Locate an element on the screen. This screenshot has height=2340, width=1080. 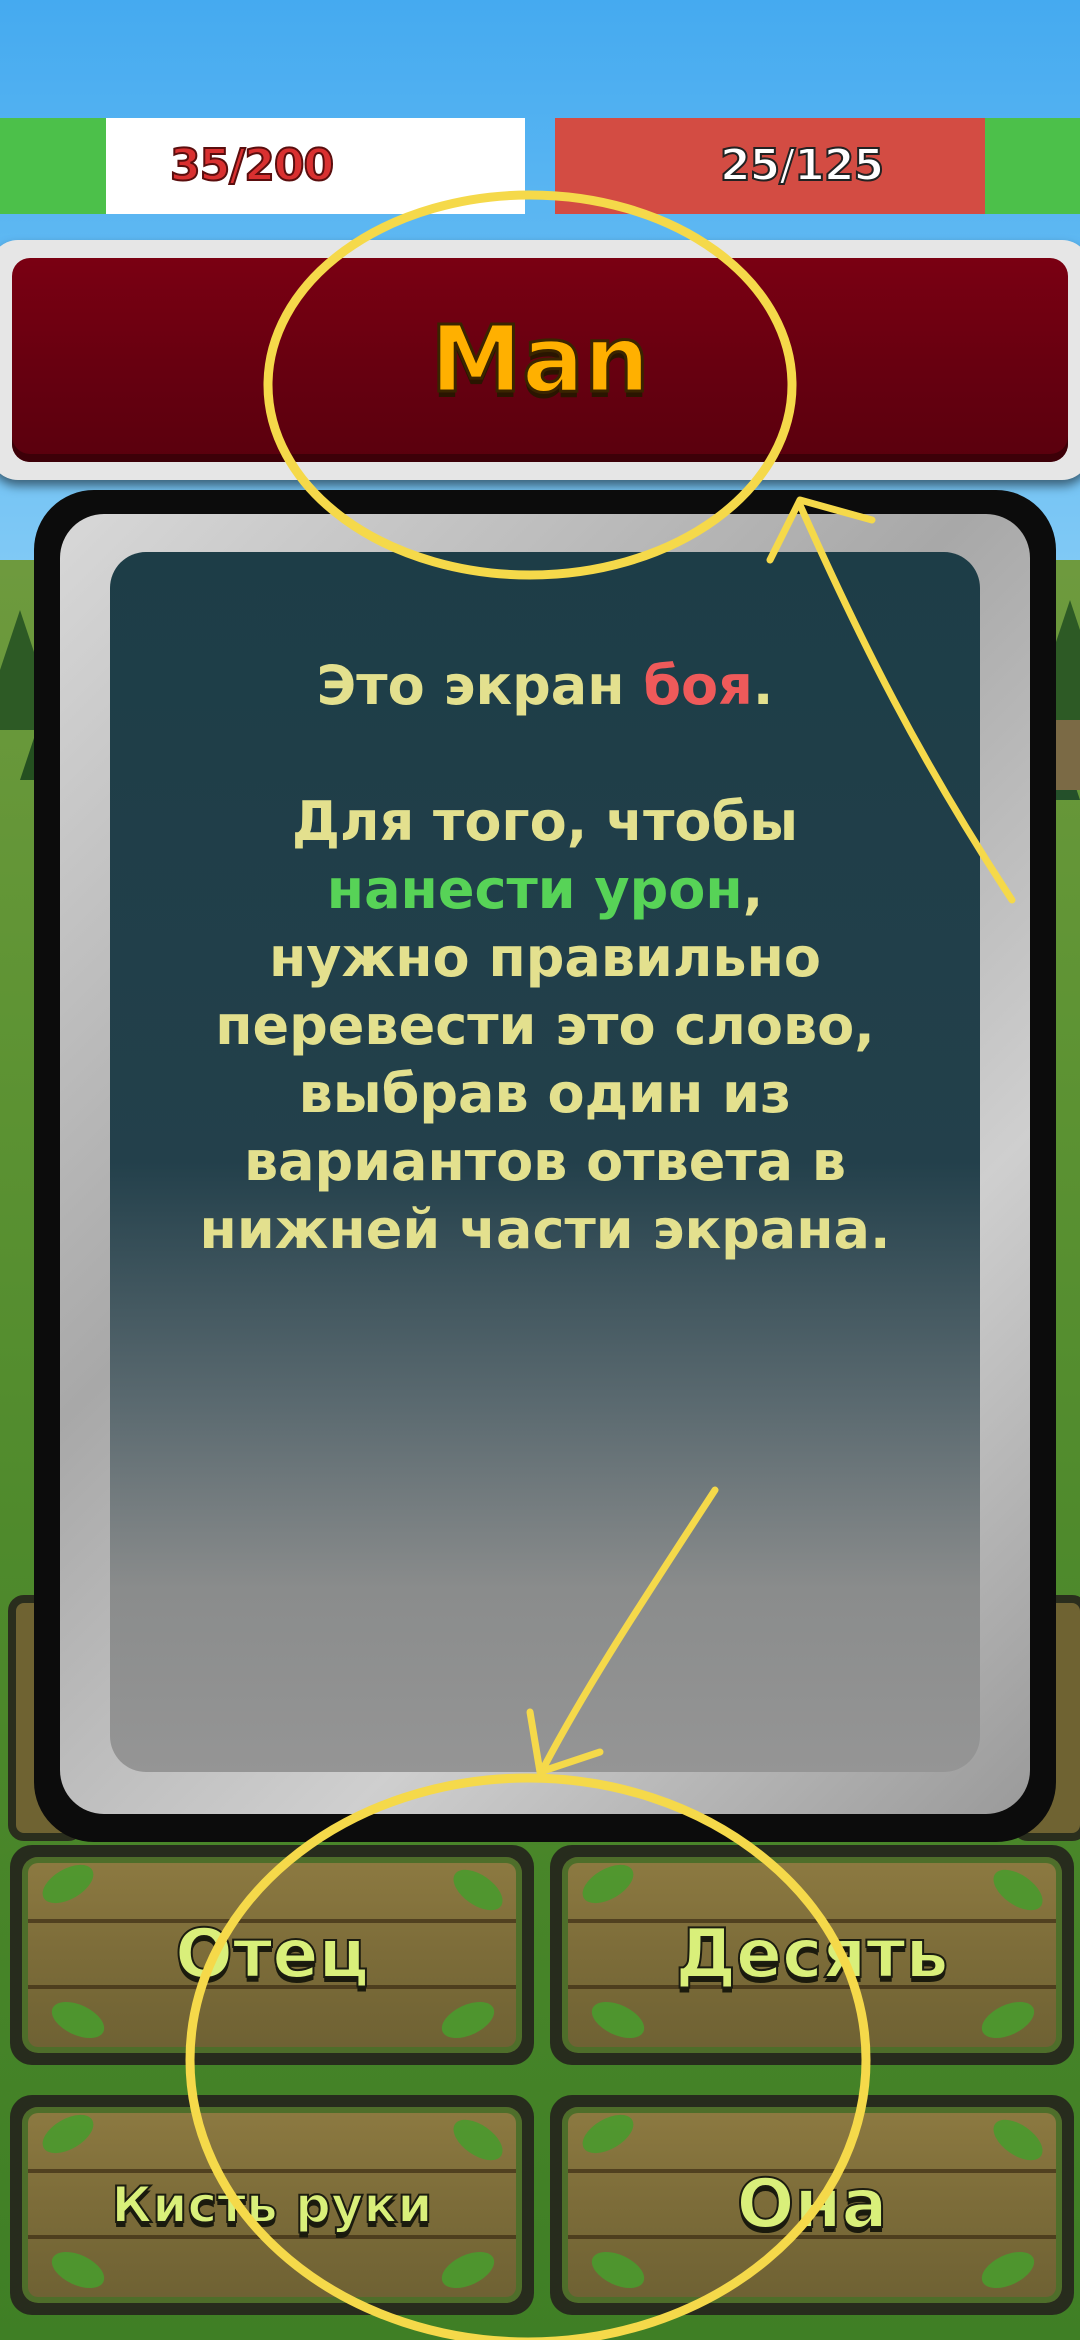
tutorial-line-1: Это экран боя. is located at coordinates (545, 686).